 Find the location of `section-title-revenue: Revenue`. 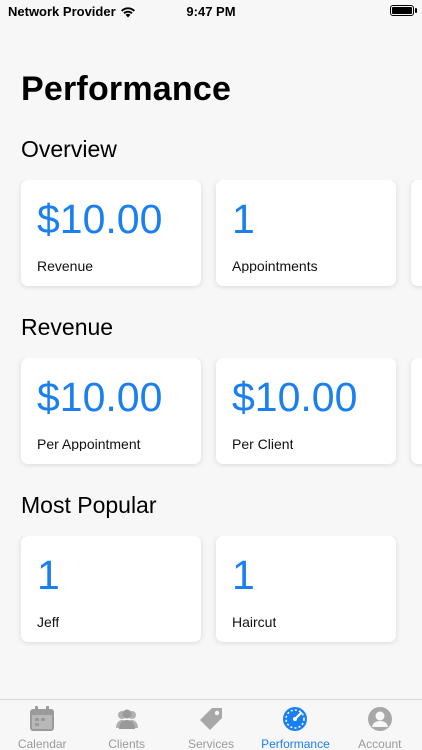

section-title-revenue: Revenue is located at coordinates (67, 327).